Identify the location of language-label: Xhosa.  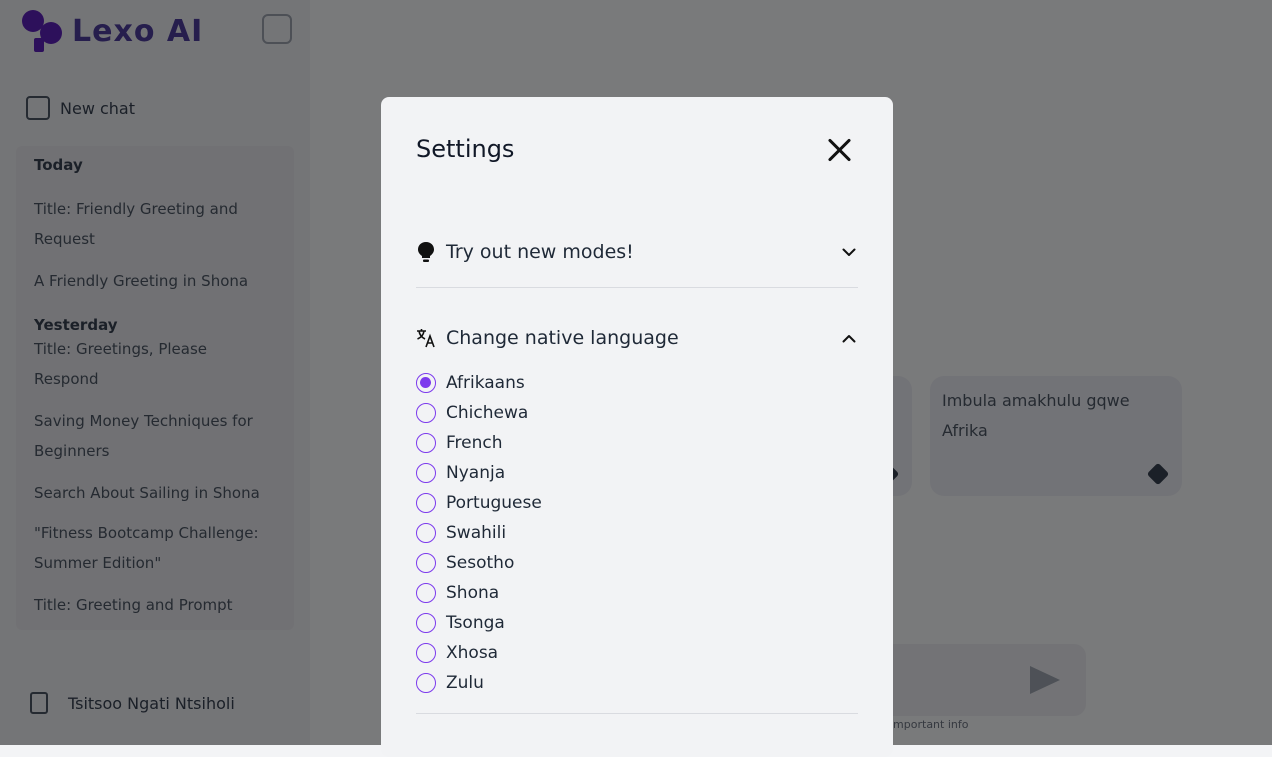
(472, 653).